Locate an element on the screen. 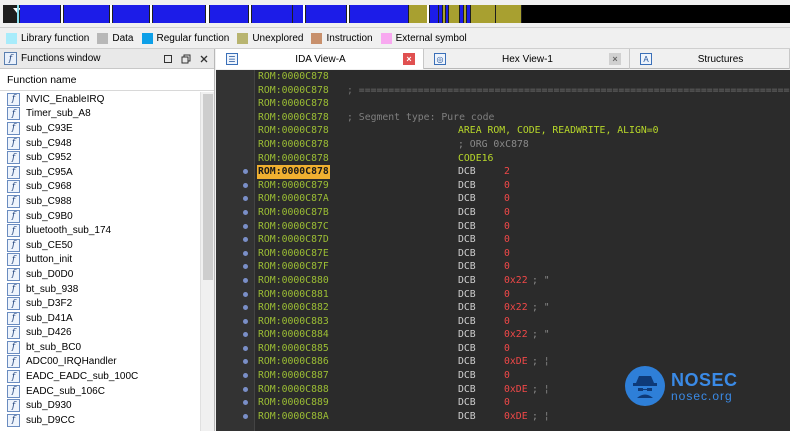  function-list-item: f sub_CE50 is located at coordinates (100, 245).